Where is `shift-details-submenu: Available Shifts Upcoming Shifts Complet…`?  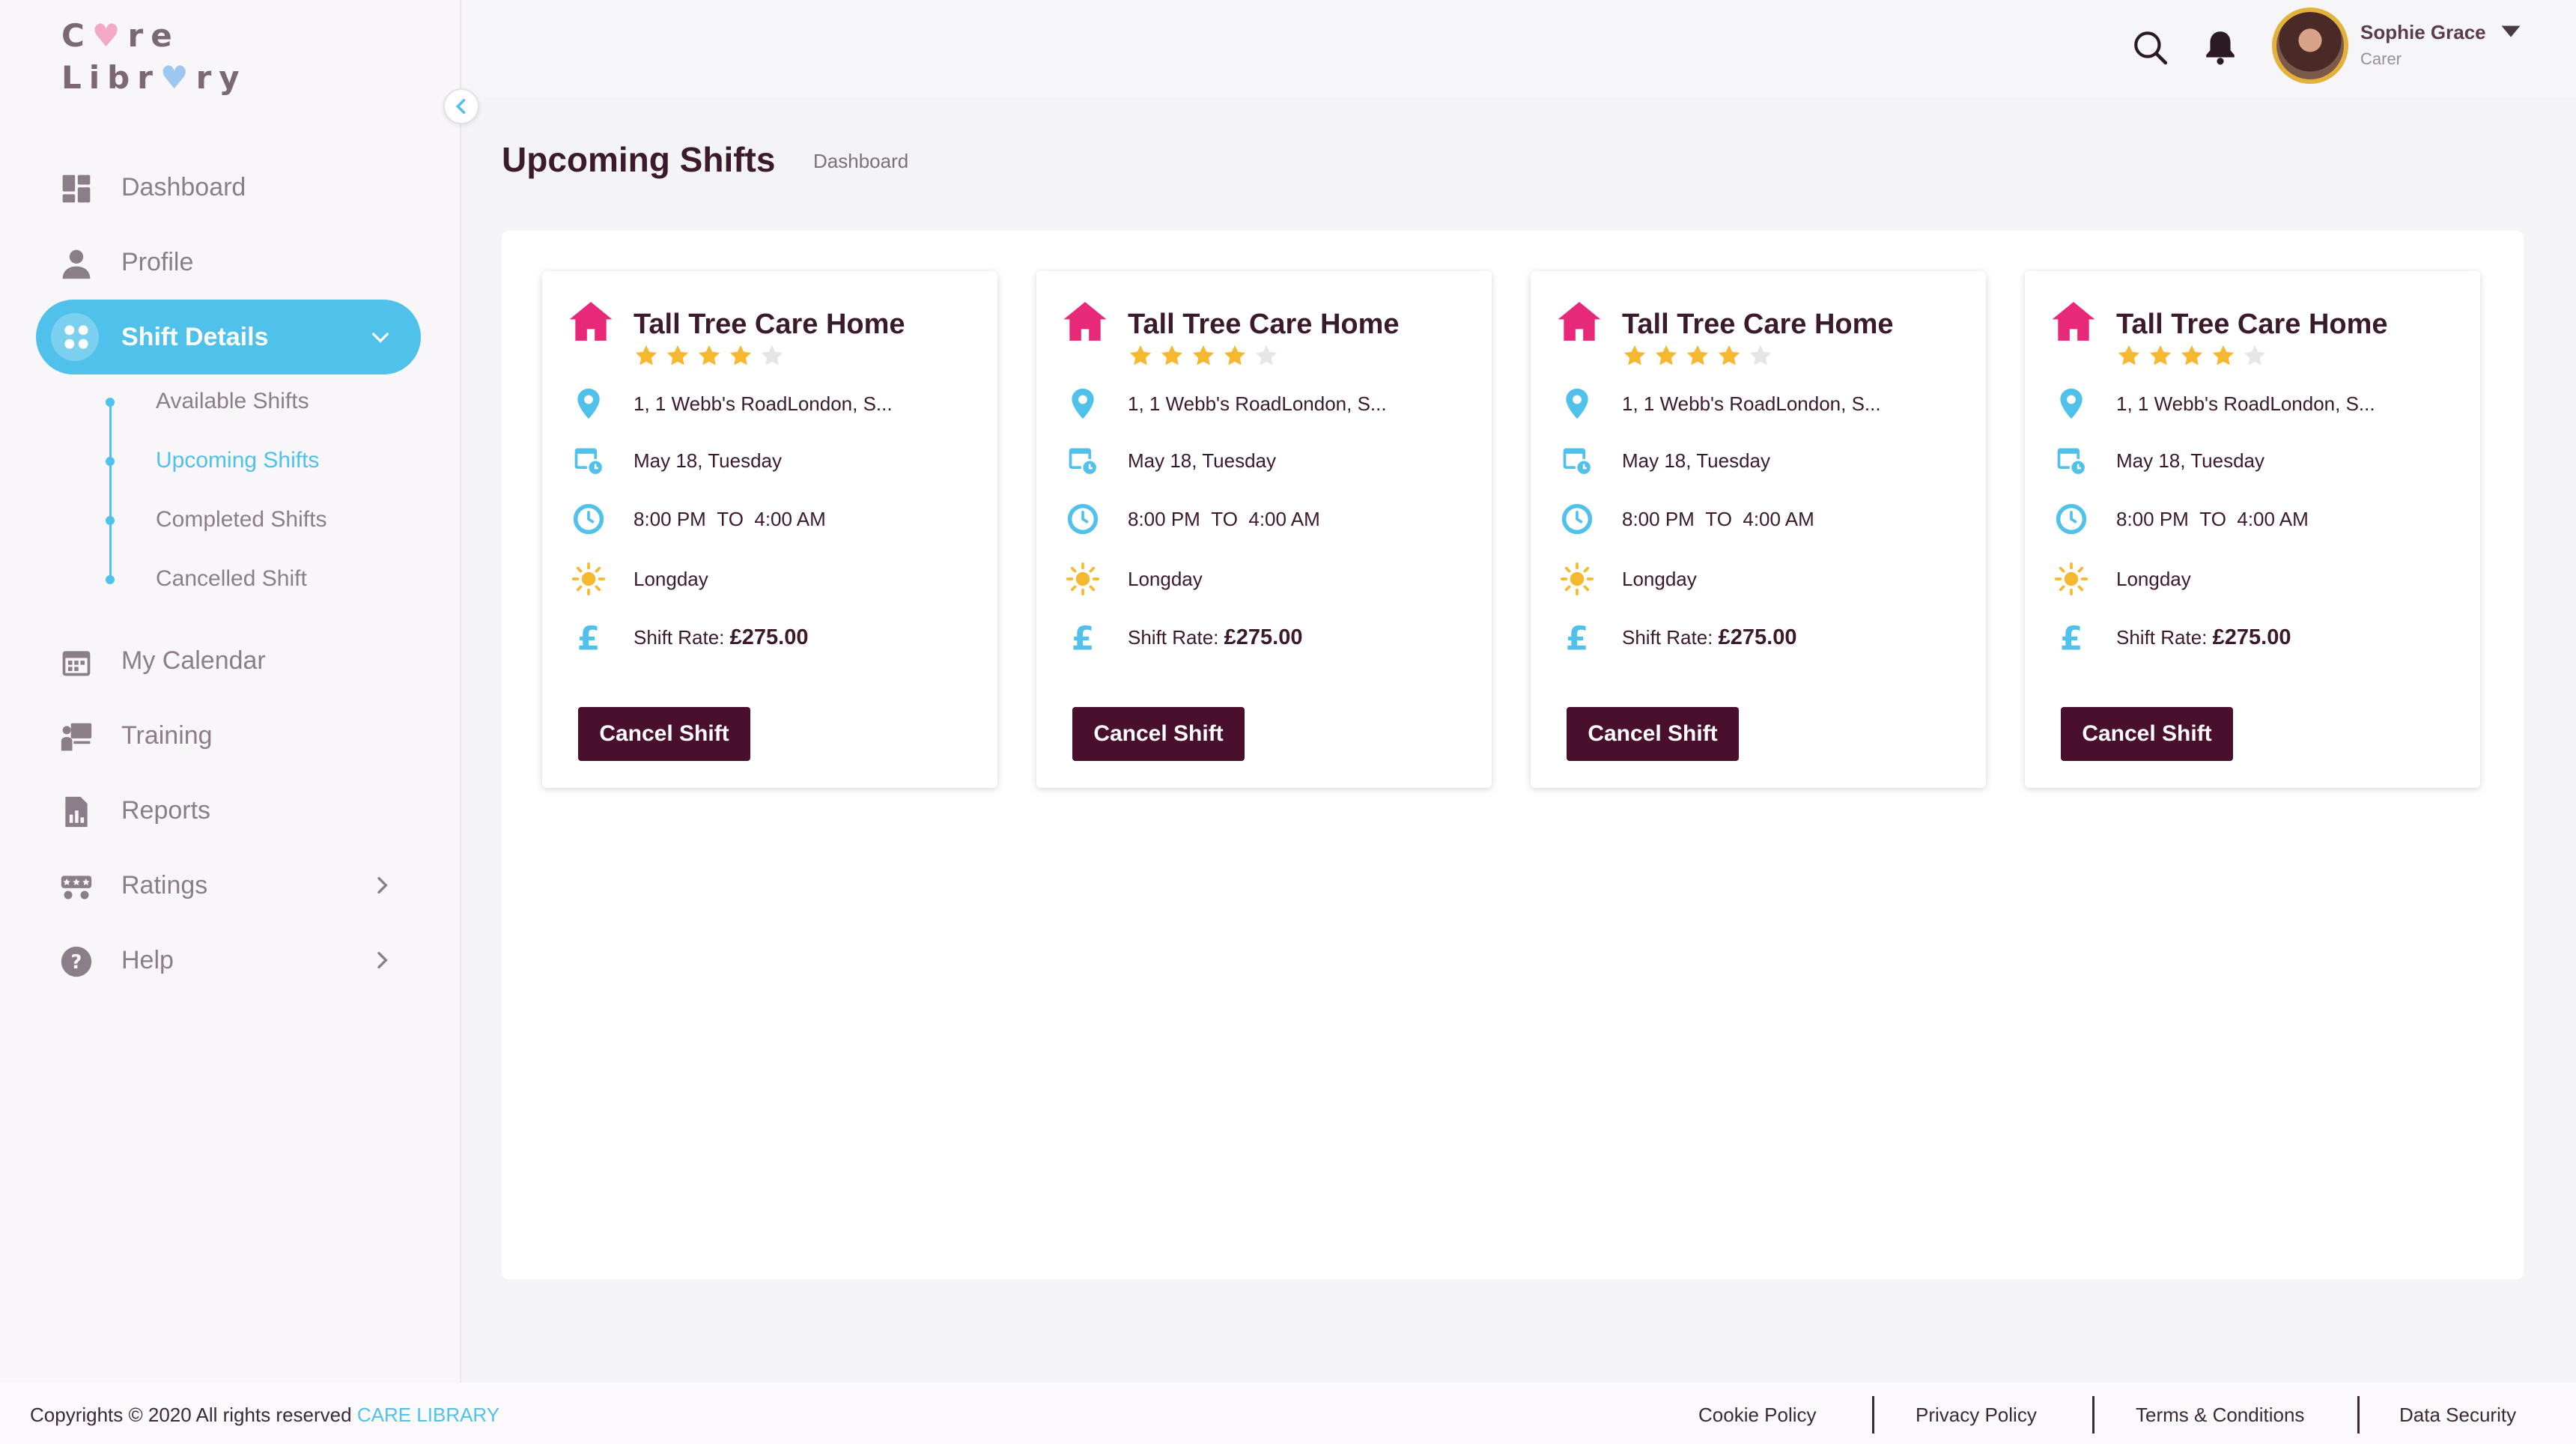
shift-details-submenu: Available Shifts Upcoming Shifts Complet… is located at coordinates (283, 498).